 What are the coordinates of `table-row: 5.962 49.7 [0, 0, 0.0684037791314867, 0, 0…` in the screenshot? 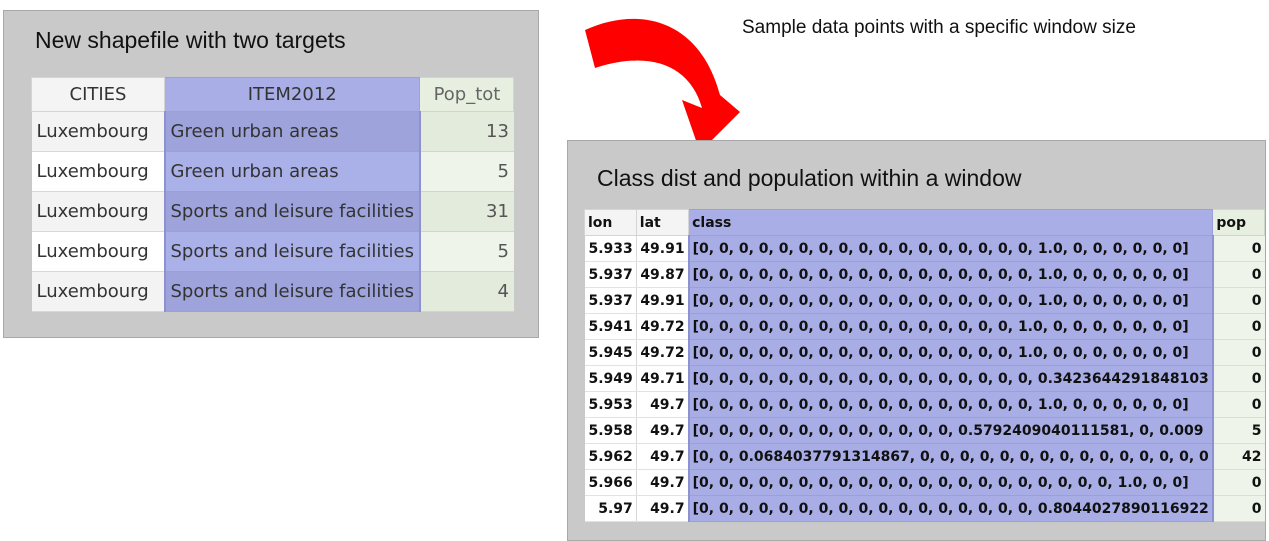 It's located at (924, 456).